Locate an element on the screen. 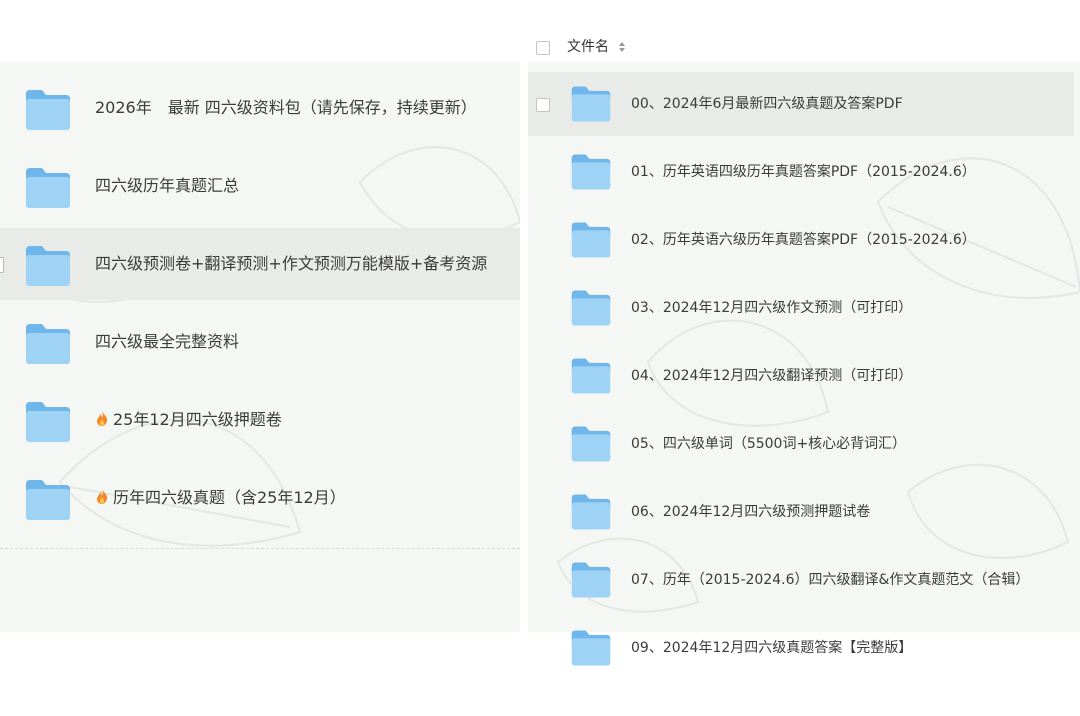 The image size is (1080, 716). list-item-label: 历年四六级真题（含25年12月） is located at coordinates (229, 497).